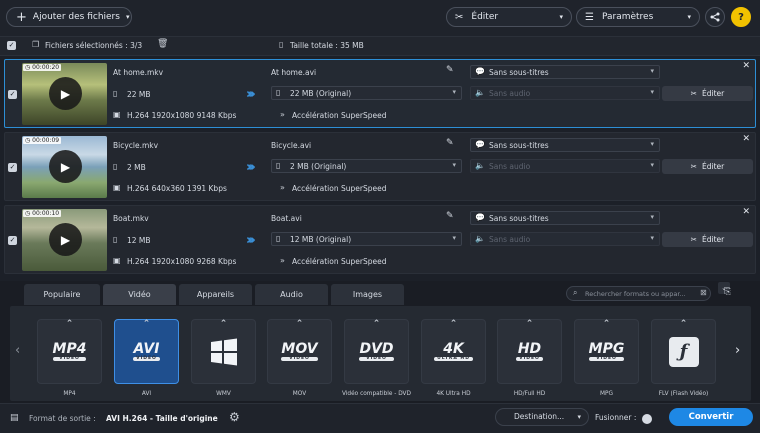 The height and width of the screenshot is (433, 760). Describe the element at coordinates (215, 294) in the screenshot. I see `tab-appareils: Appareils` at that location.